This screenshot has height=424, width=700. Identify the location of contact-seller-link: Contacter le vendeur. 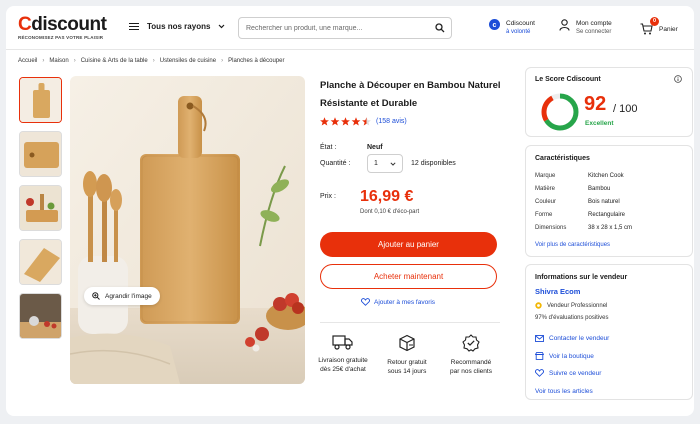
(572, 338).